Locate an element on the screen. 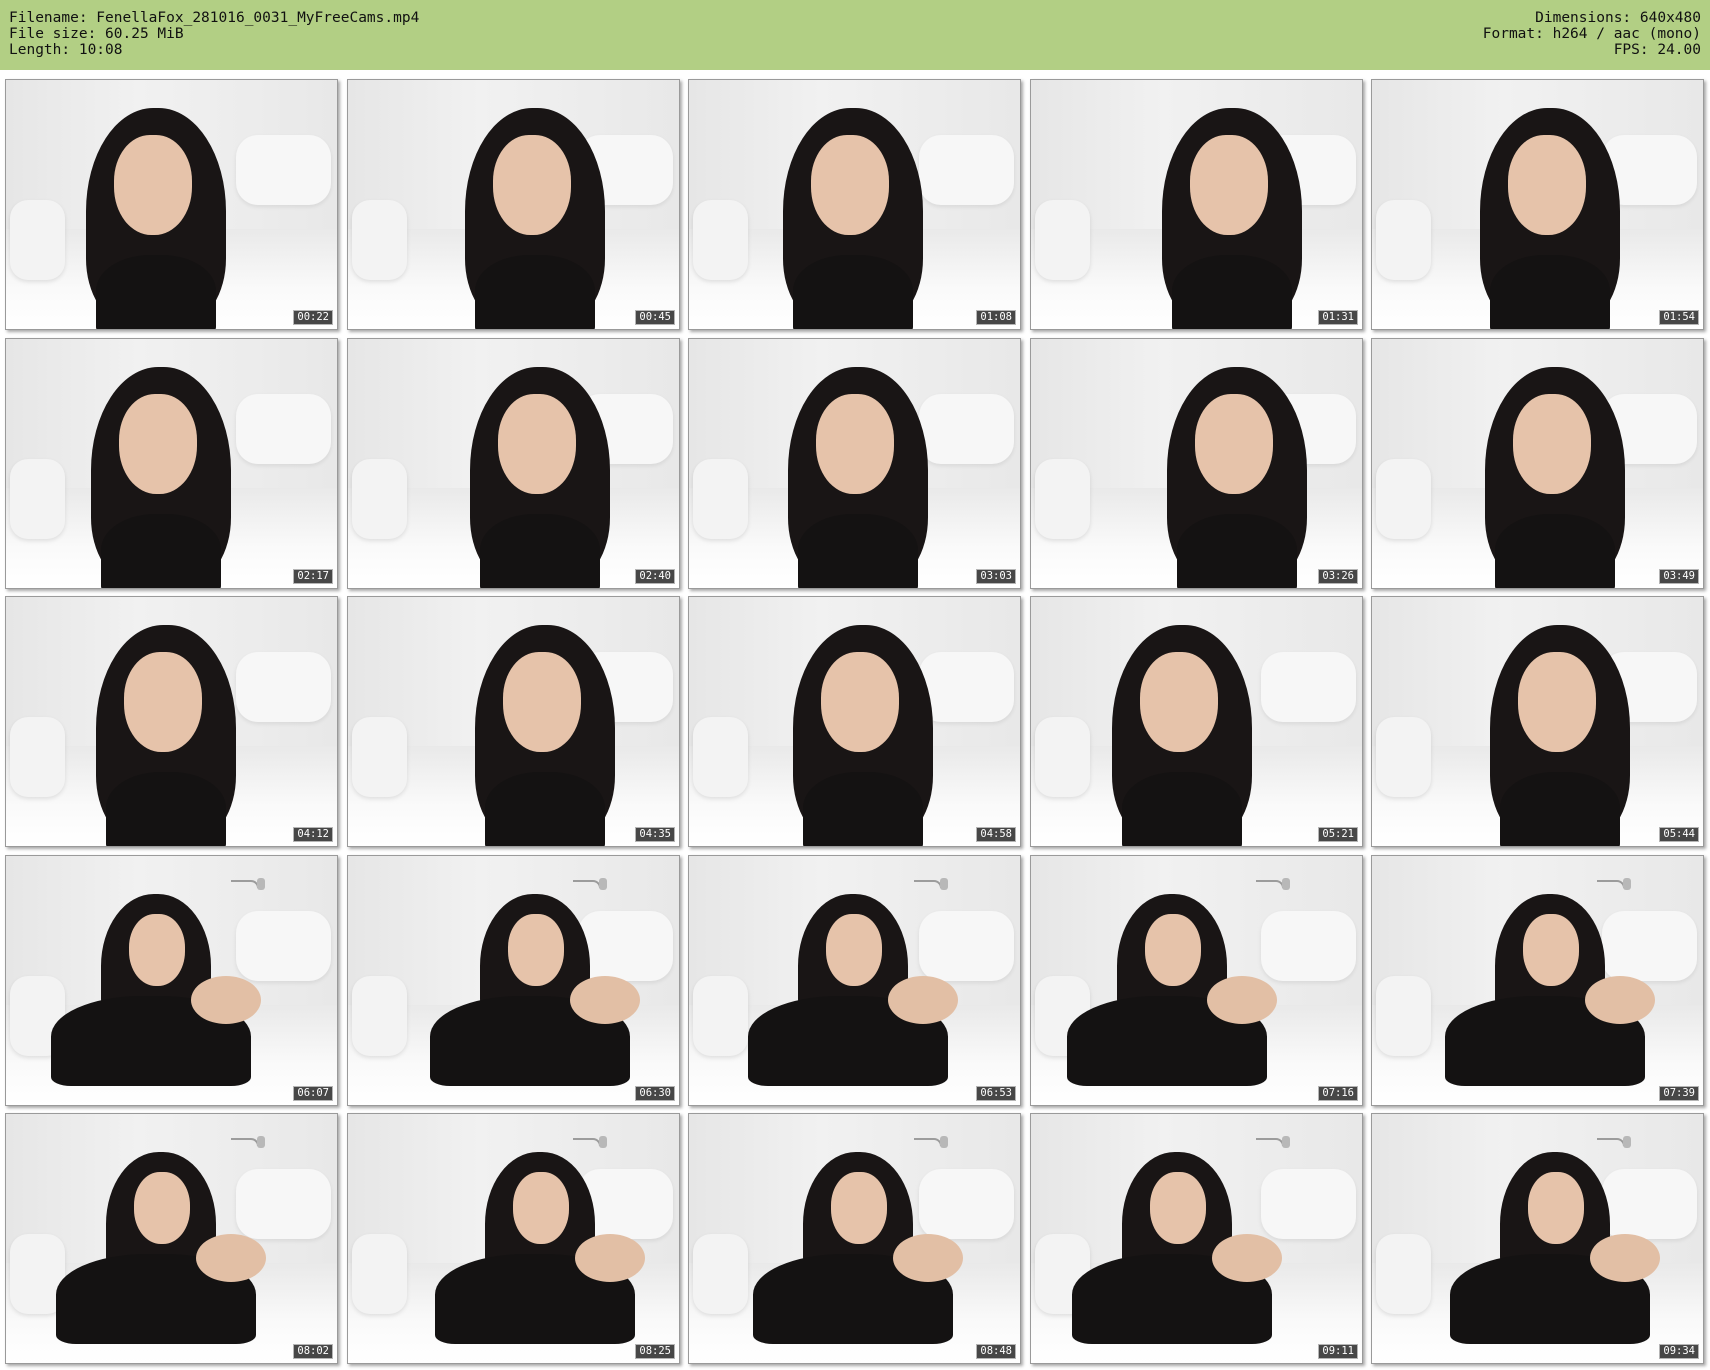  video-frame-thumbnail: 04:58 is located at coordinates (854, 721).